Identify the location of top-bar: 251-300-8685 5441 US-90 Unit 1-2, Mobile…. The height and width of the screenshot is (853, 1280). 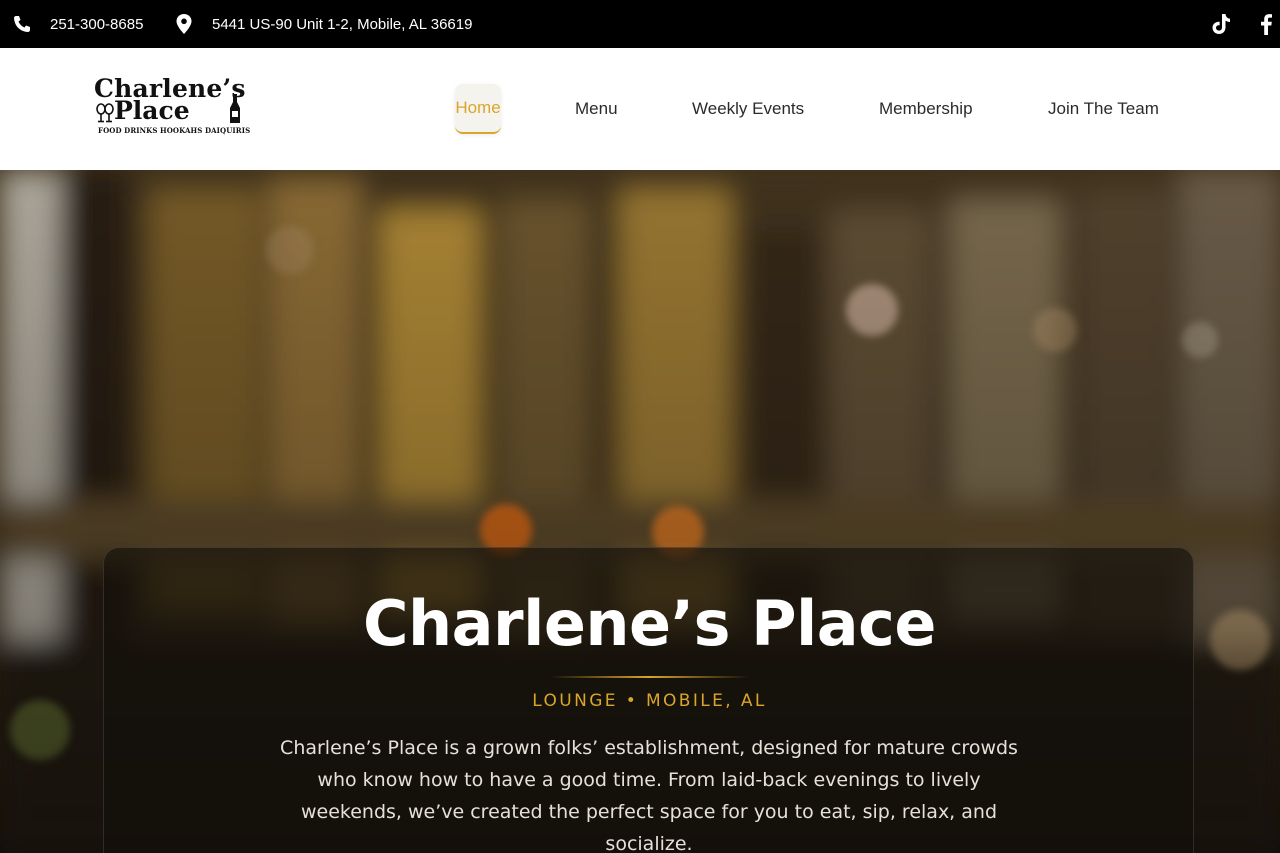
(640, 24).